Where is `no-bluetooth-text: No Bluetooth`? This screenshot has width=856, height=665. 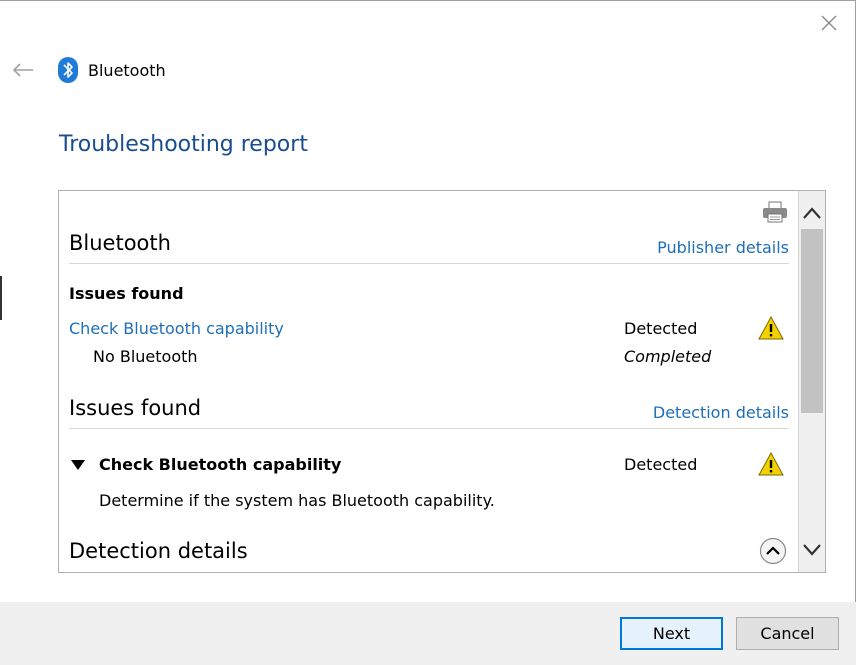 no-bluetooth-text: No Bluetooth is located at coordinates (145, 356).